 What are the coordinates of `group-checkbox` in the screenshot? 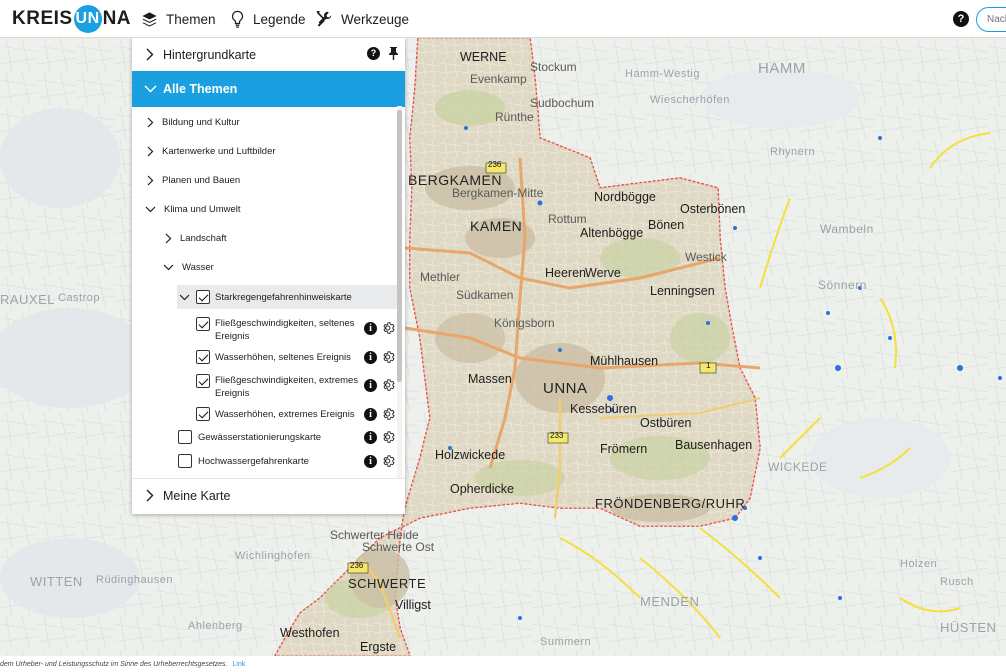 It's located at (203, 297).